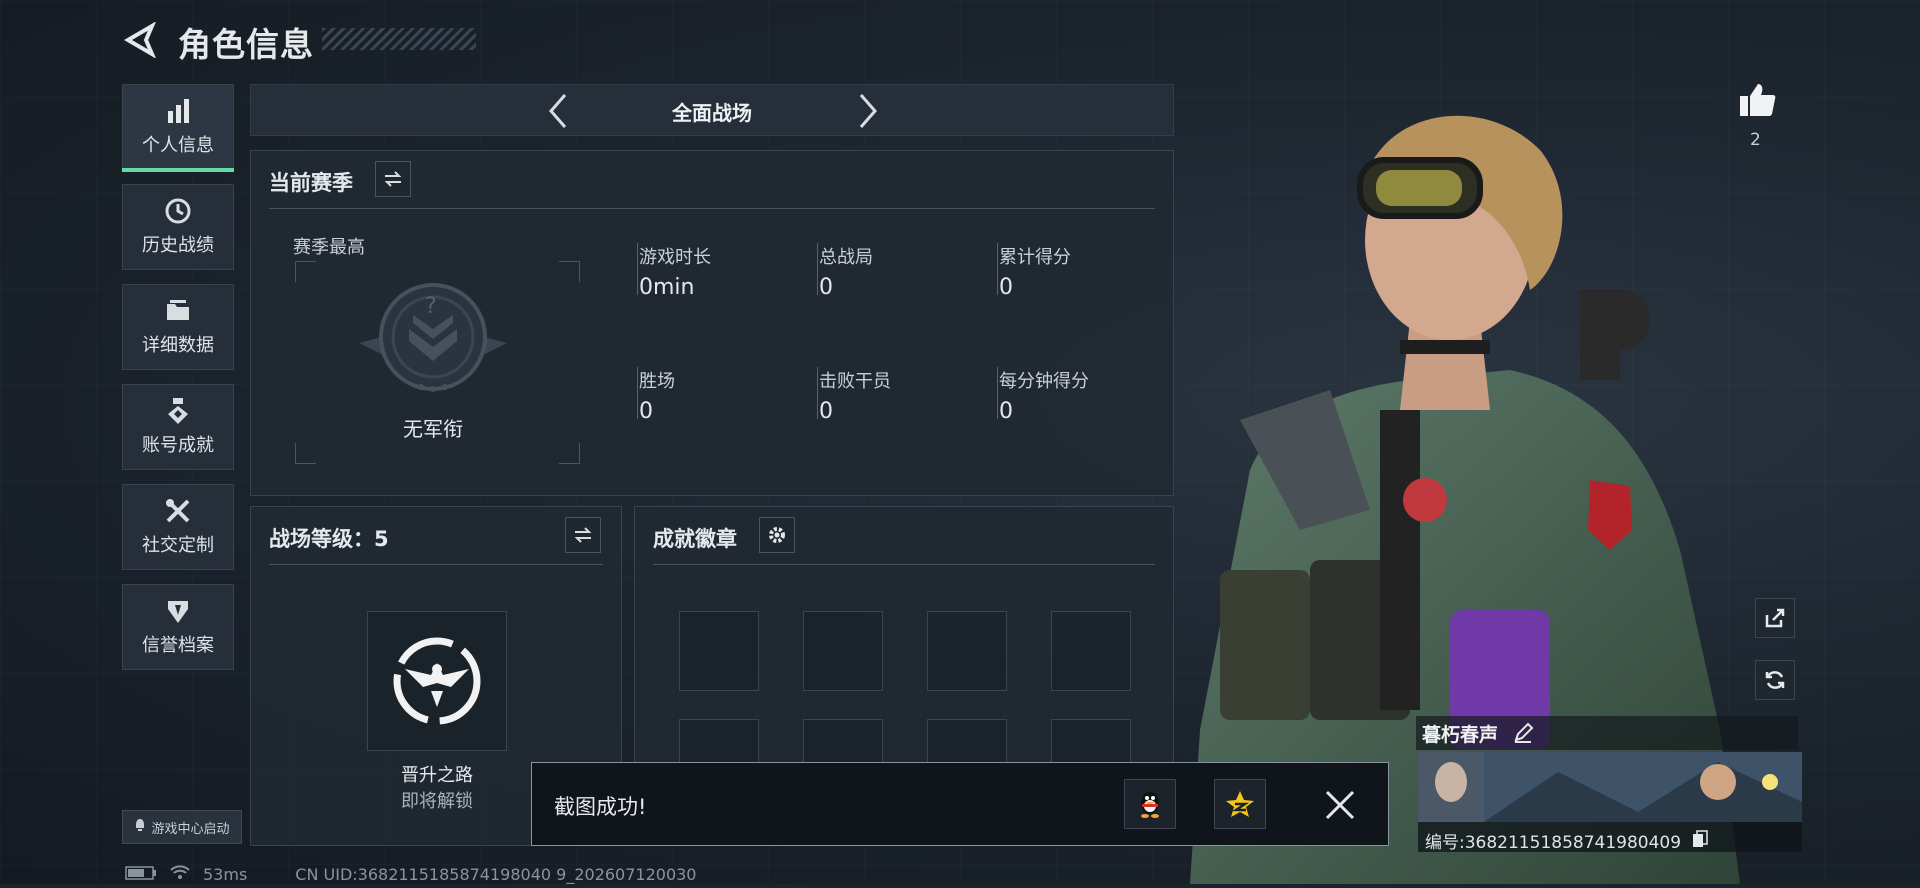  I want to click on title-decoration, so click(399, 39).